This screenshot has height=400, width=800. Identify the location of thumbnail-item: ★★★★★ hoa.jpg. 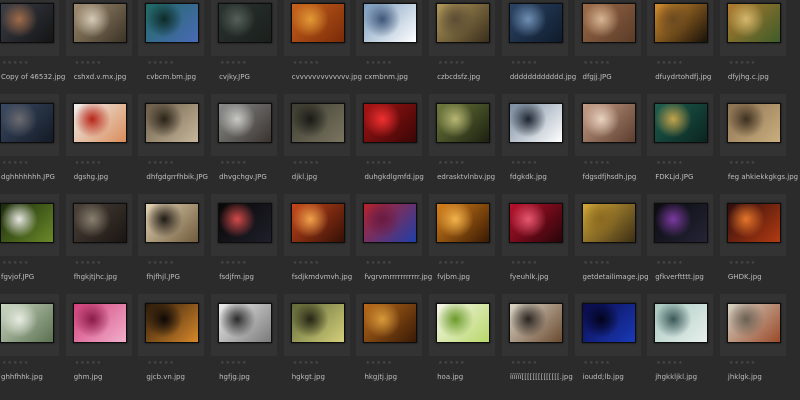
(462, 343).